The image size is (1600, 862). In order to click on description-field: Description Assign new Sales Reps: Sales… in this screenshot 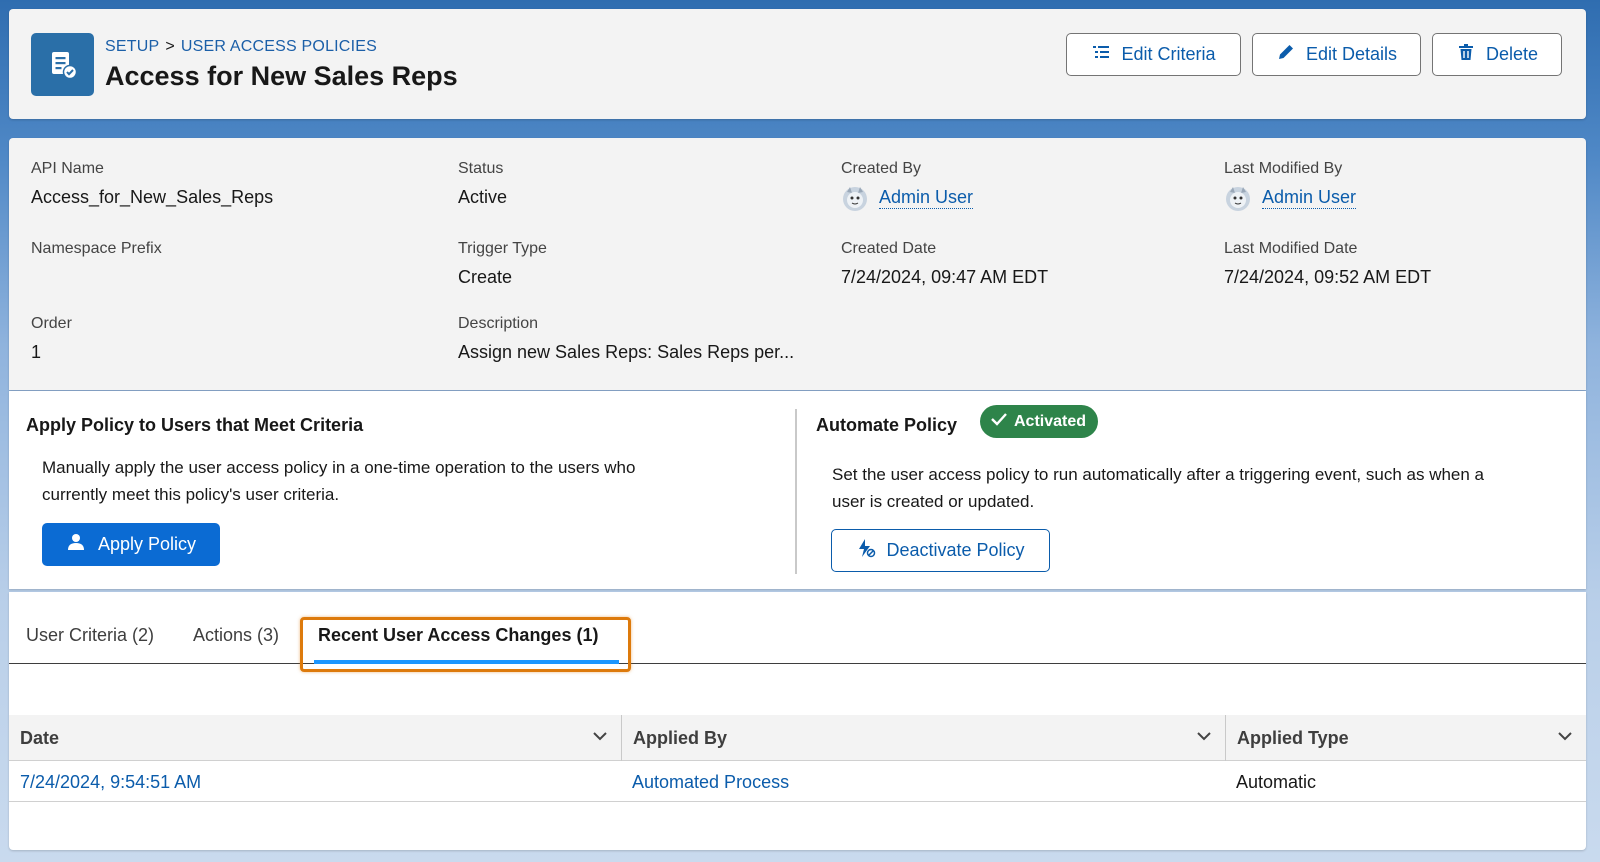, I will do `click(626, 339)`.